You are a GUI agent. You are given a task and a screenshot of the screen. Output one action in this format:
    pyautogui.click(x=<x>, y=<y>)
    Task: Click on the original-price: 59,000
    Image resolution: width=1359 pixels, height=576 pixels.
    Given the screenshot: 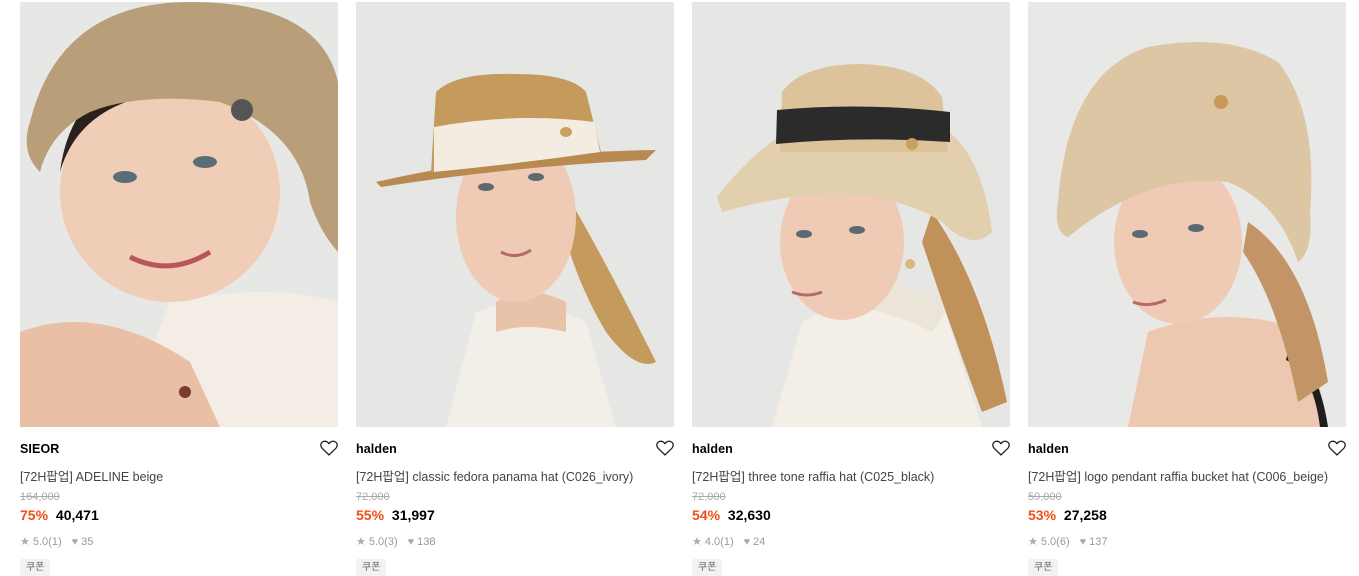 What is the action you would take?
    pyautogui.click(x=1045, y=497)
    